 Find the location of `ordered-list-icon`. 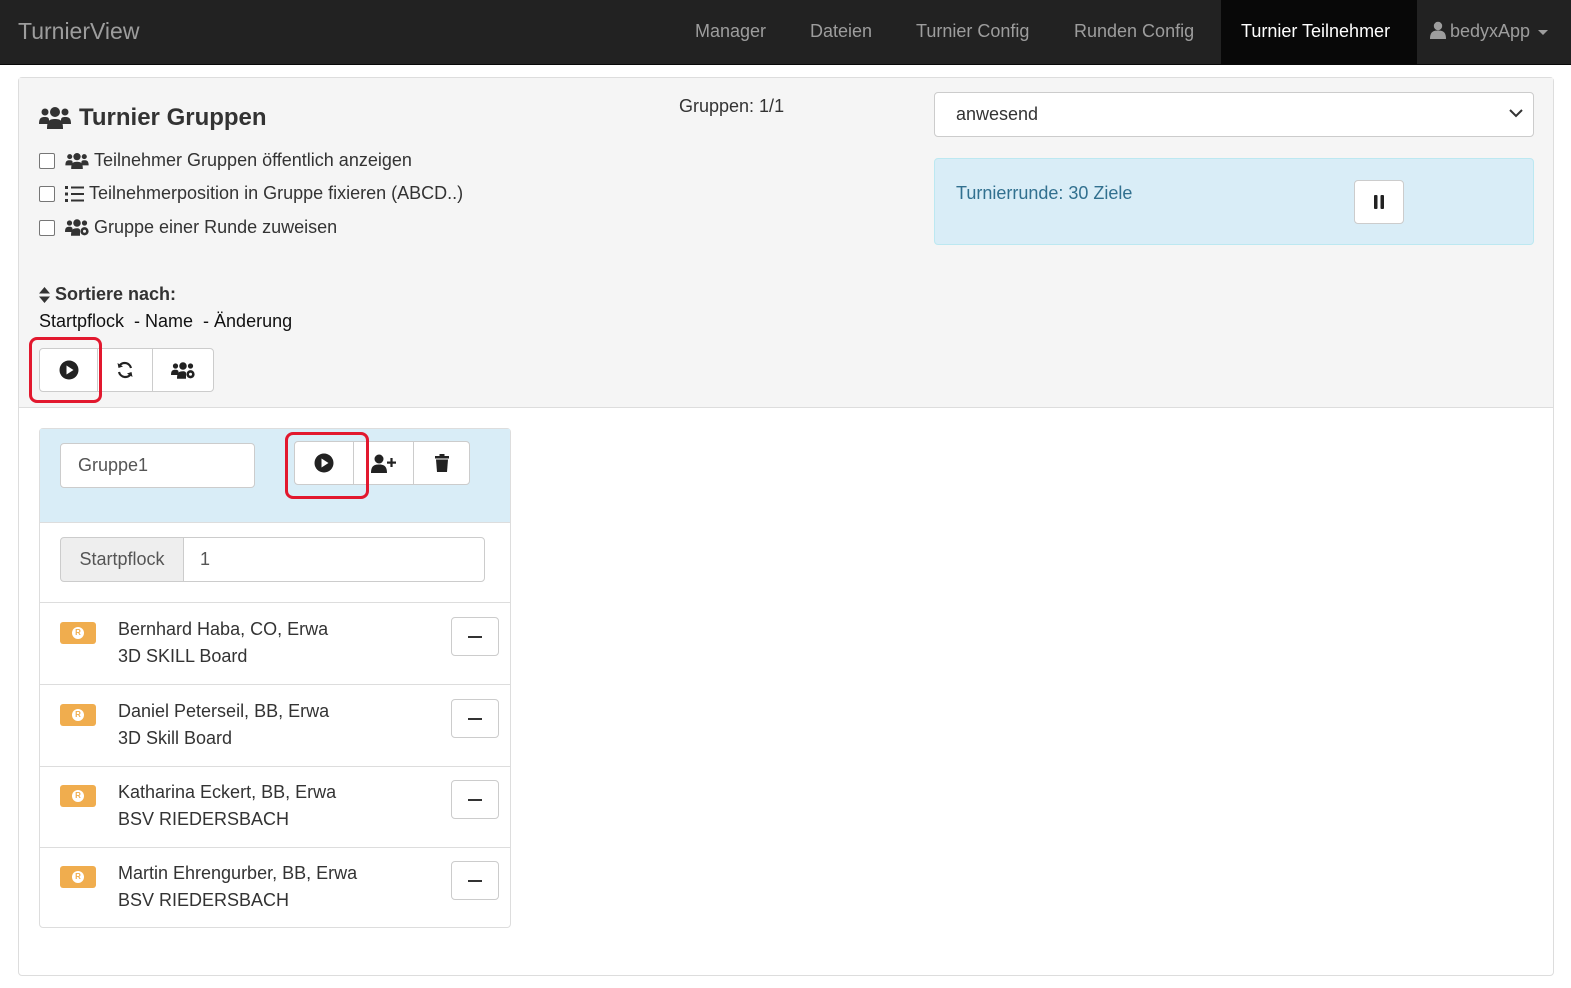

ordered-list-icon is located at coordinates (74, 193).